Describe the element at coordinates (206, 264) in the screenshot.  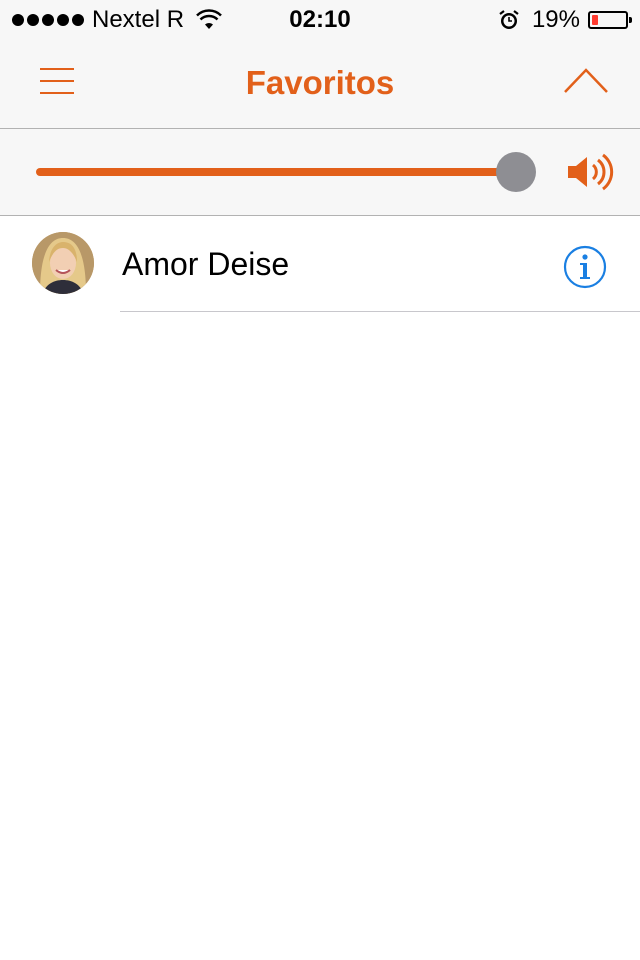
I see `contact-name: Amor Deise` at that location.